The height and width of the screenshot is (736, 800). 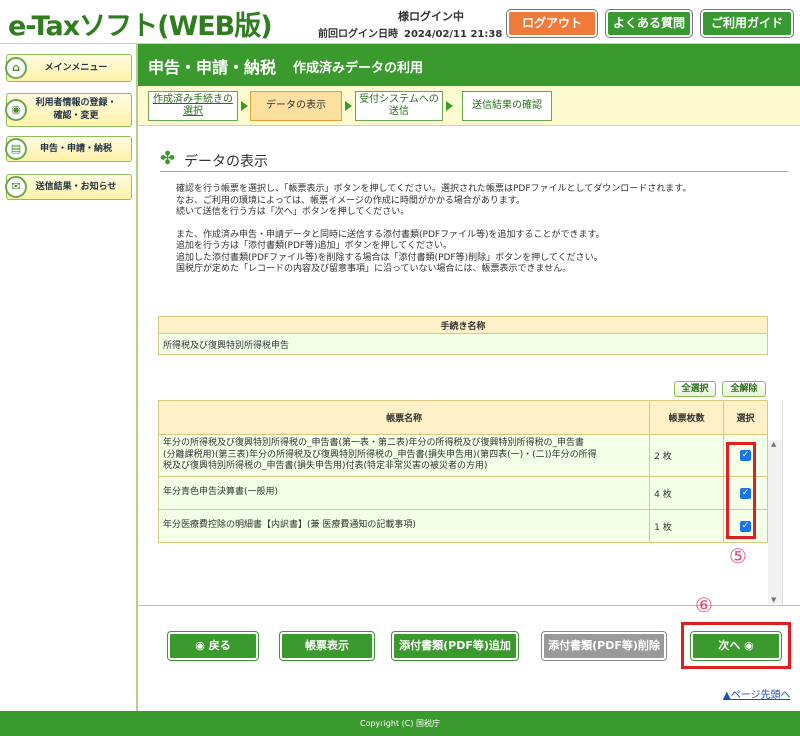 I want to click on form-name-line: 税及び復興特別所得税の_申告書(損失申告用)付表(特定非常災害の被災者の方用), so click(x=325, y=466).